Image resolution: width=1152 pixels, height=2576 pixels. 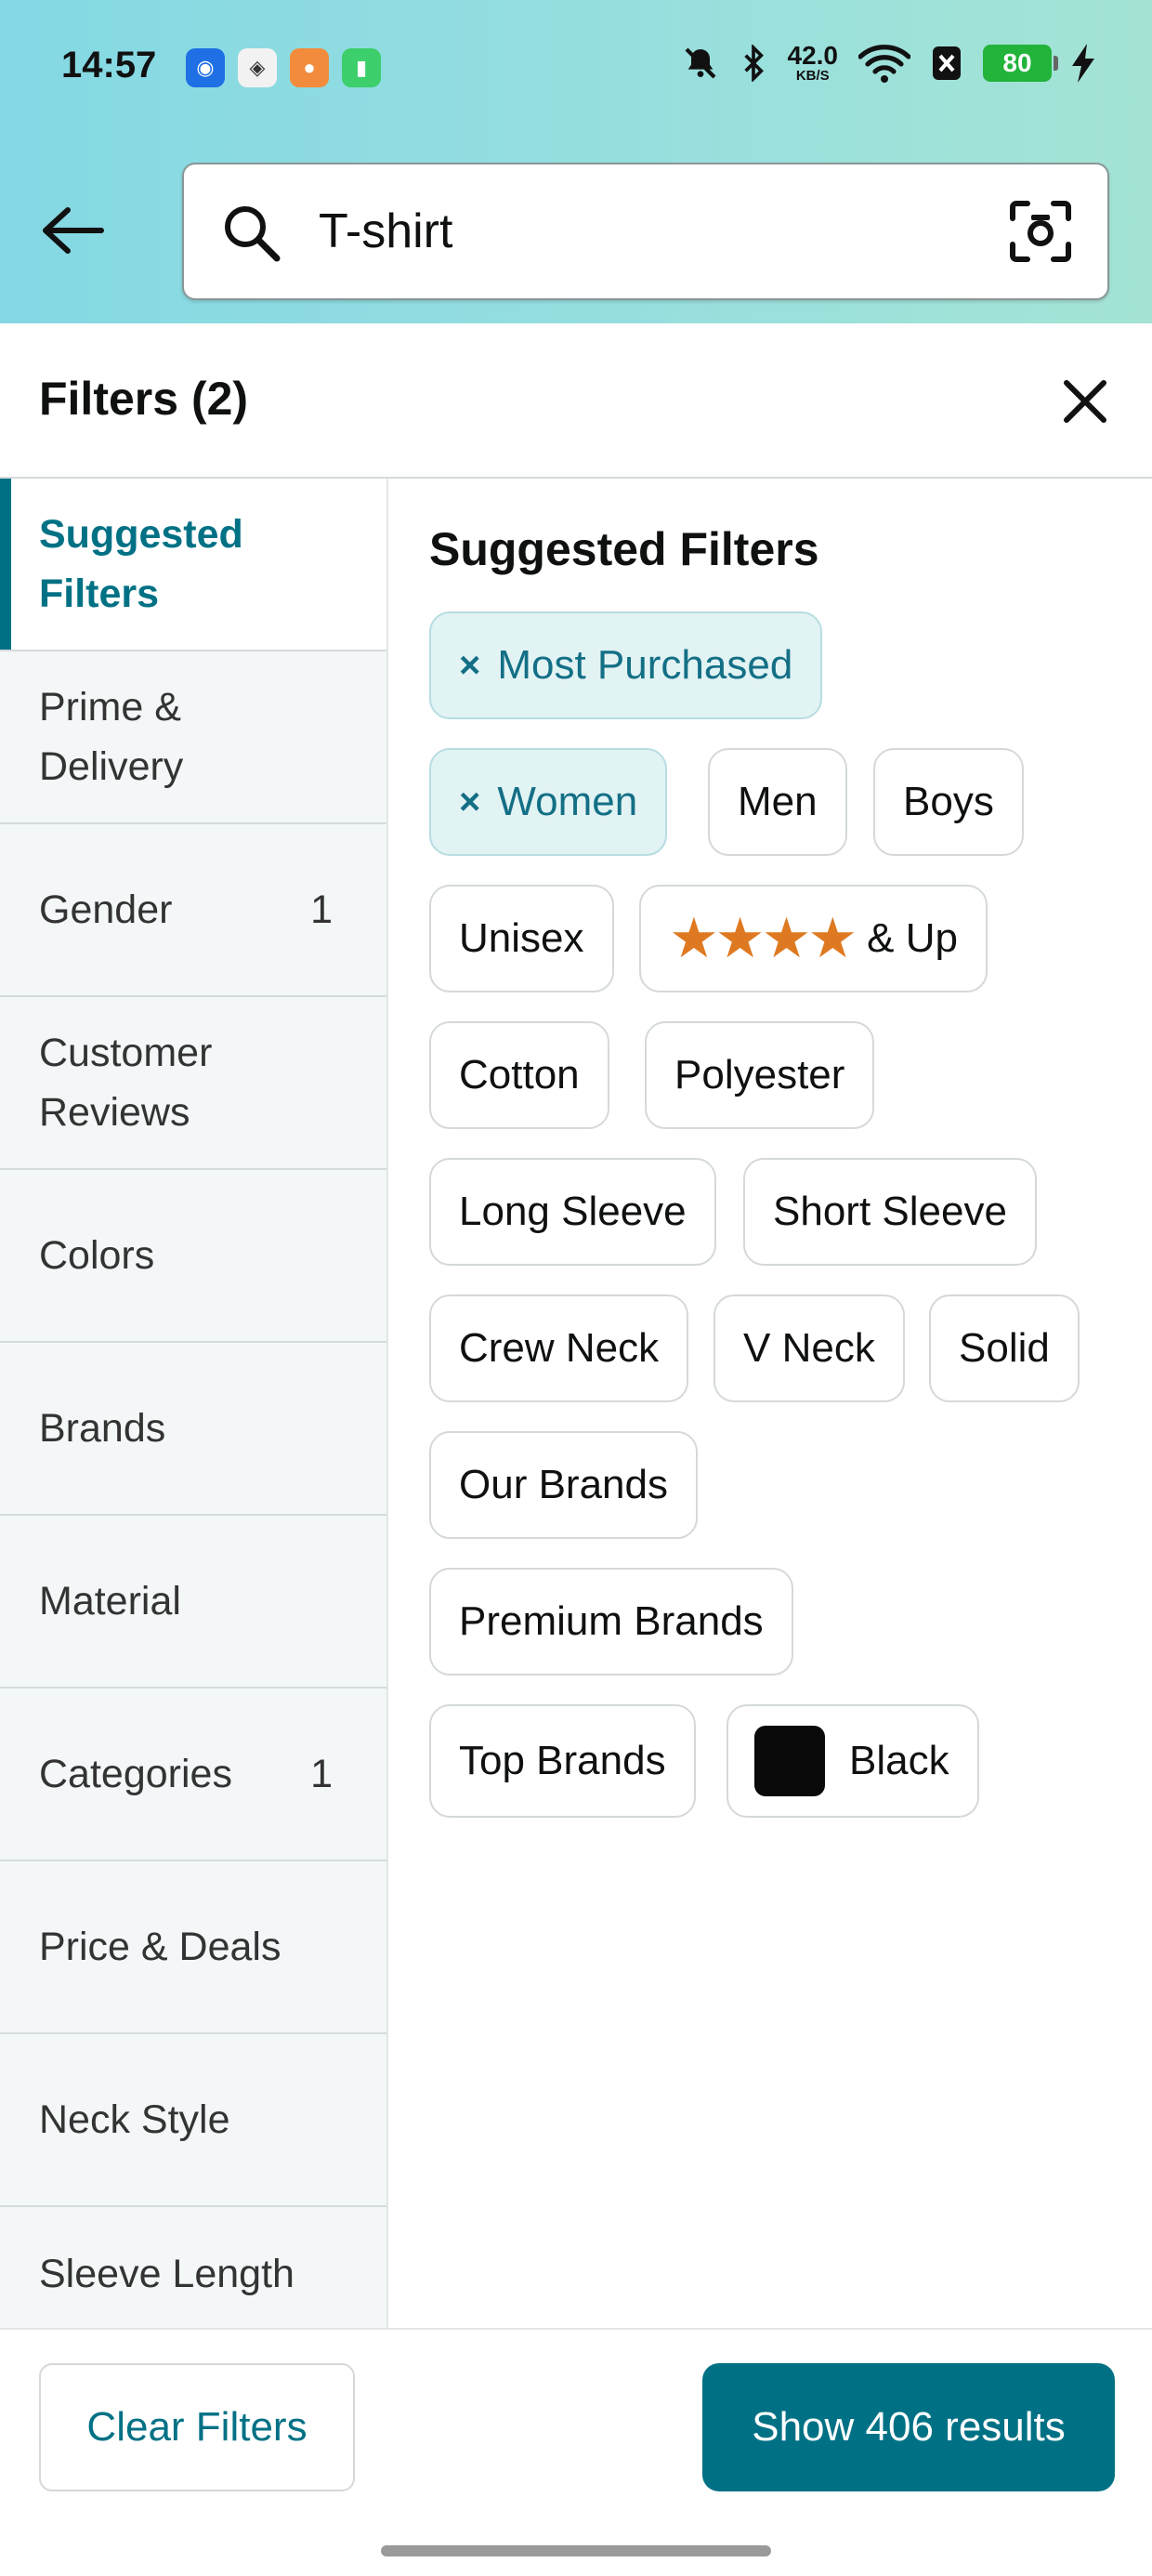 I want to click on mute-bell-icon, so click(x=700, y=62).